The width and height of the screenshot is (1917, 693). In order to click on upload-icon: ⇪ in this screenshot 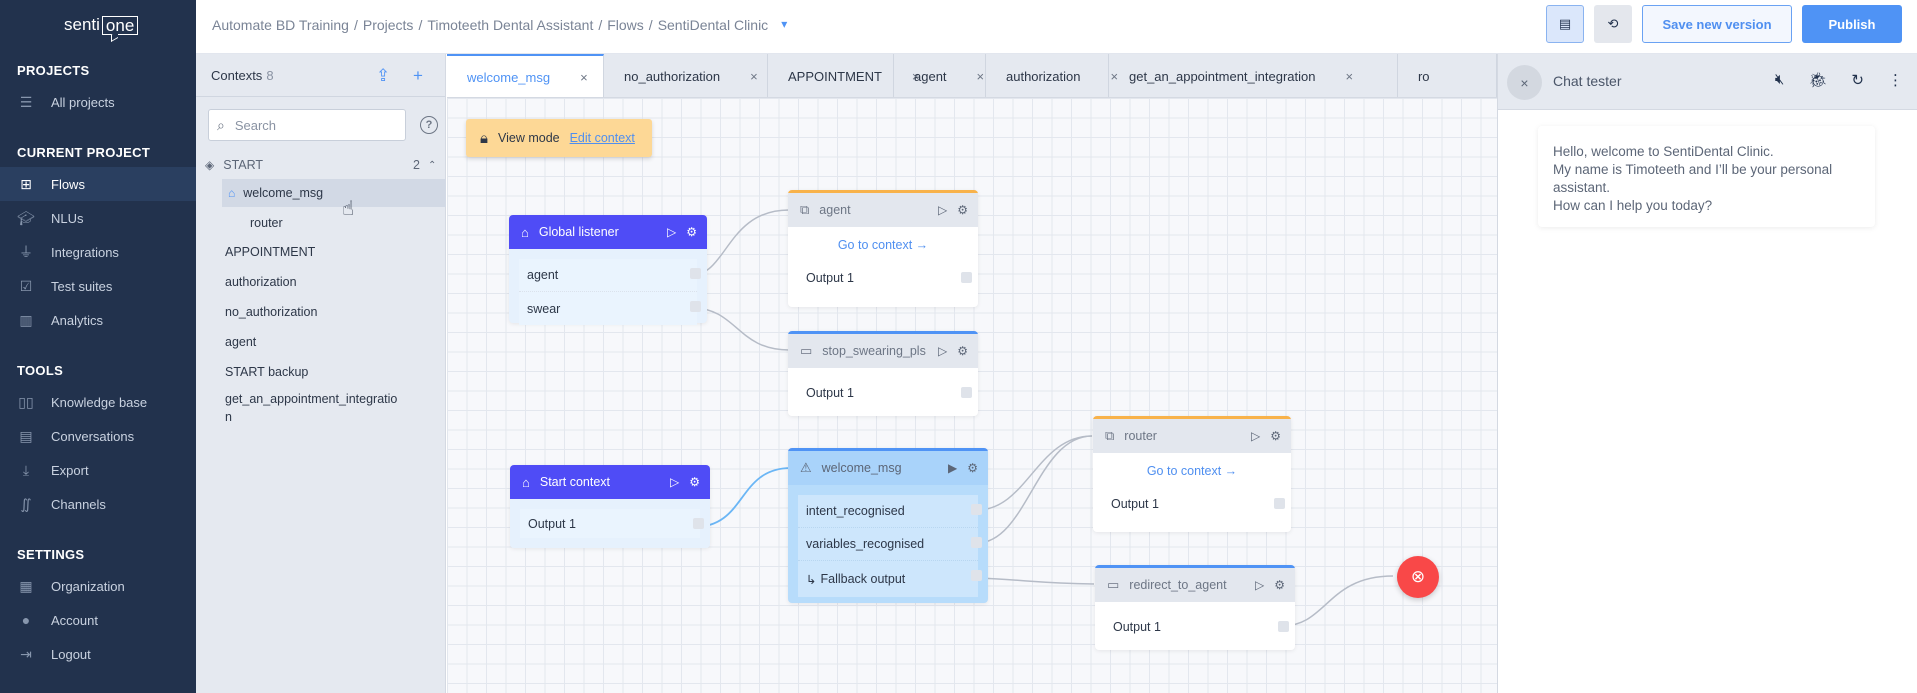, I will do `click(383, 76)`.